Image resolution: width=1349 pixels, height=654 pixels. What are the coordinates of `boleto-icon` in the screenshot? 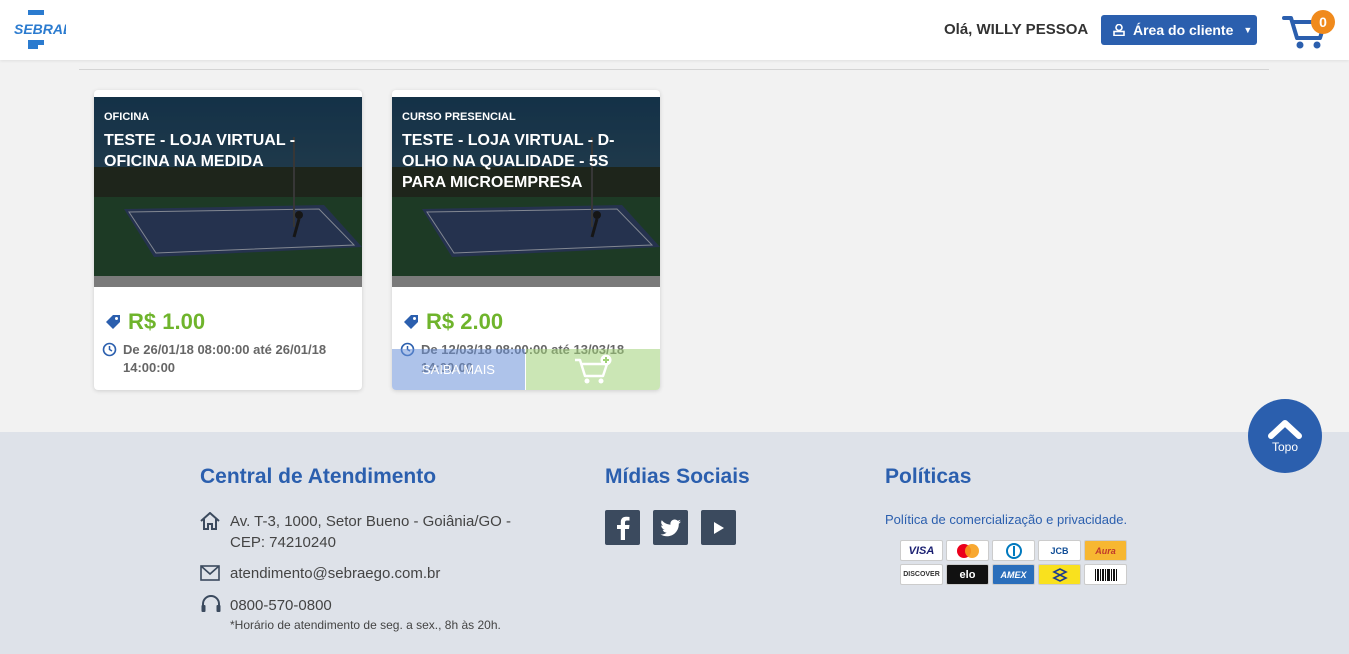 It's located at (1105, 574).